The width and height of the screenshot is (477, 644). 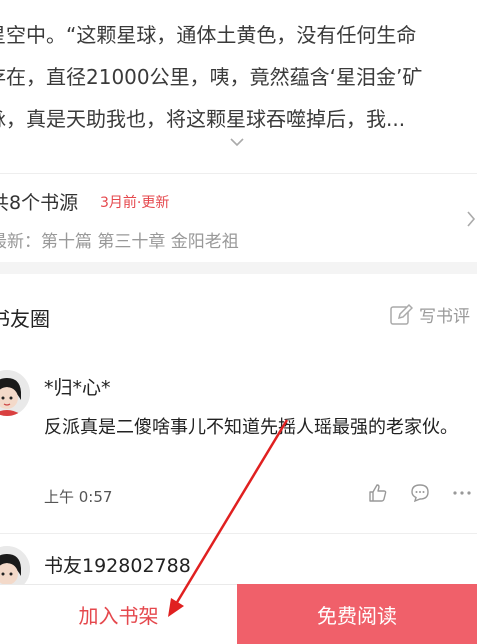 I want to click on more-icon, so click(x=462, y=493).